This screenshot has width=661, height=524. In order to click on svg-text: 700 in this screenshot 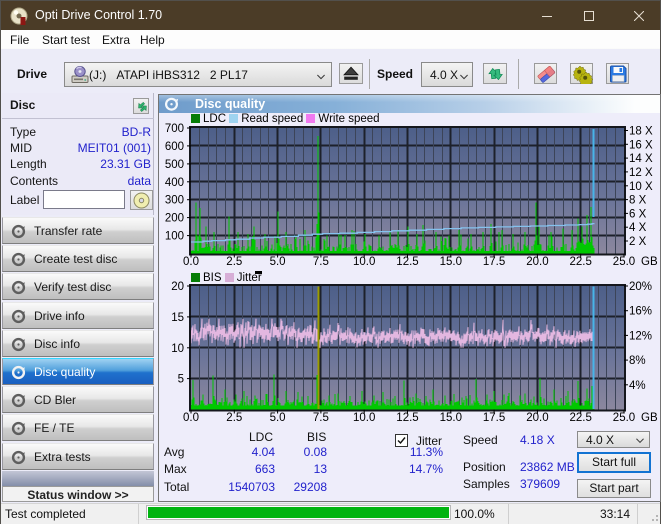, I will do `click(174, 129)`.